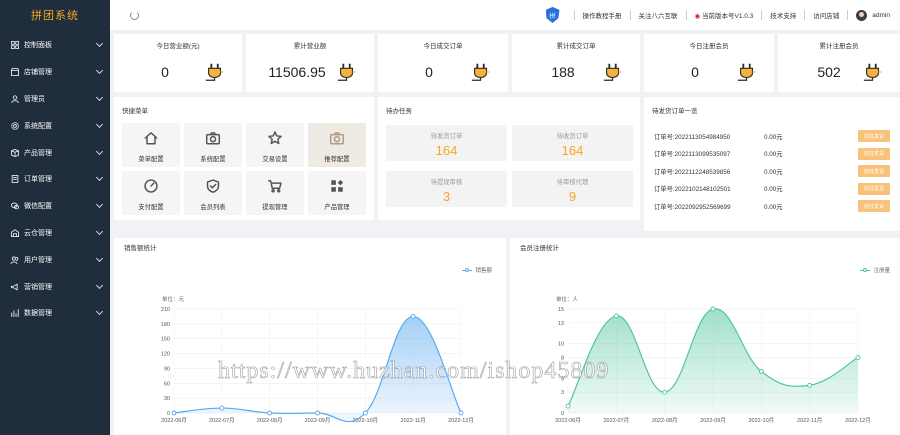 The width and height of the screenshot is (900, 435). Describe the element at coordinates (783, 15) in the screenshot. I see `support-link: 技术支持` at that location.